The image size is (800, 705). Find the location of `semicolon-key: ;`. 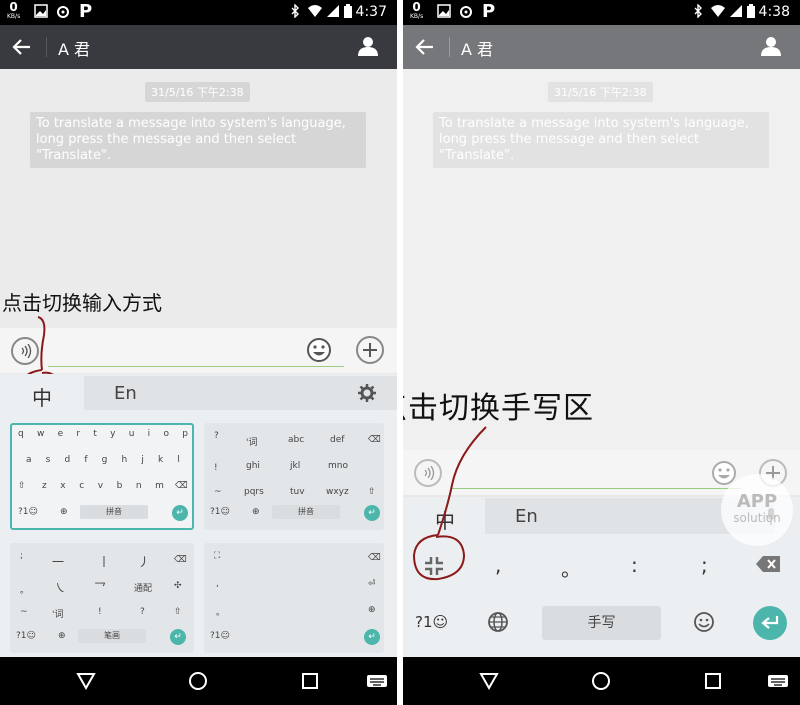

semicolon-key: ; is located at coordinates (704, 565).